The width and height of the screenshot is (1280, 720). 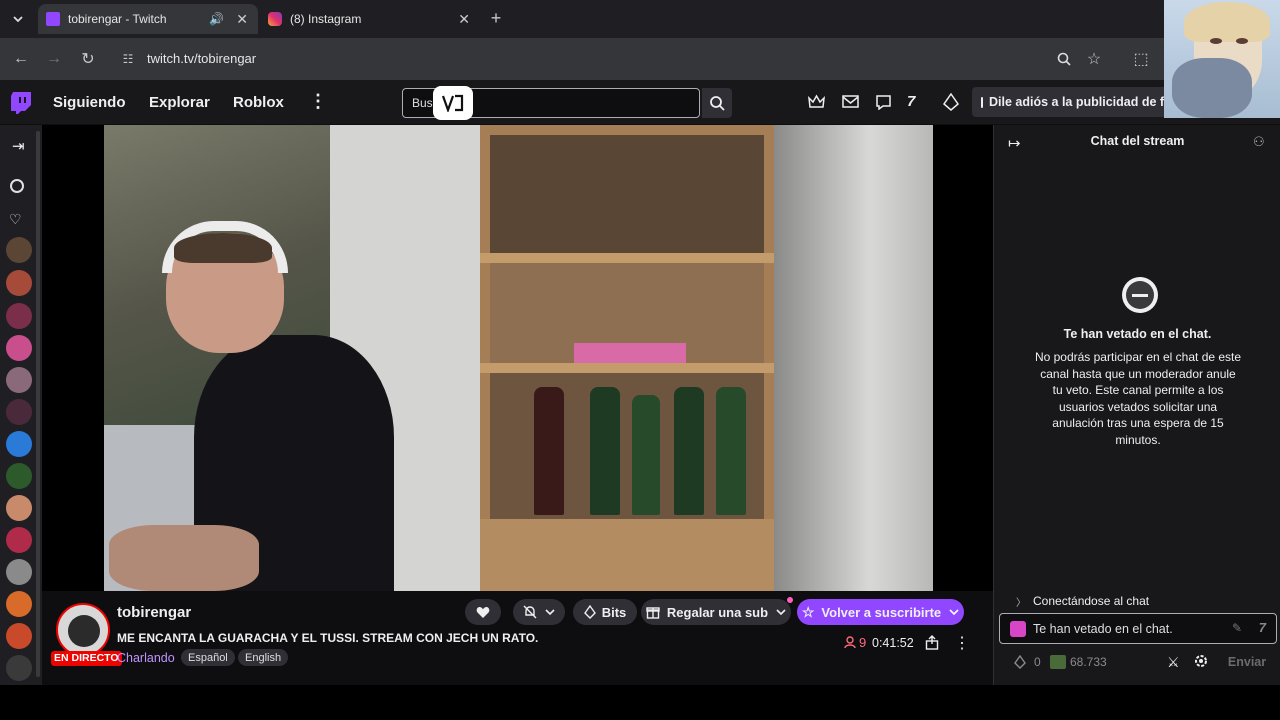 What do you see at coordinates (1027, 662) in the screenshot?
I see `bits-balance: 0` at bounding box center [1027, 662].